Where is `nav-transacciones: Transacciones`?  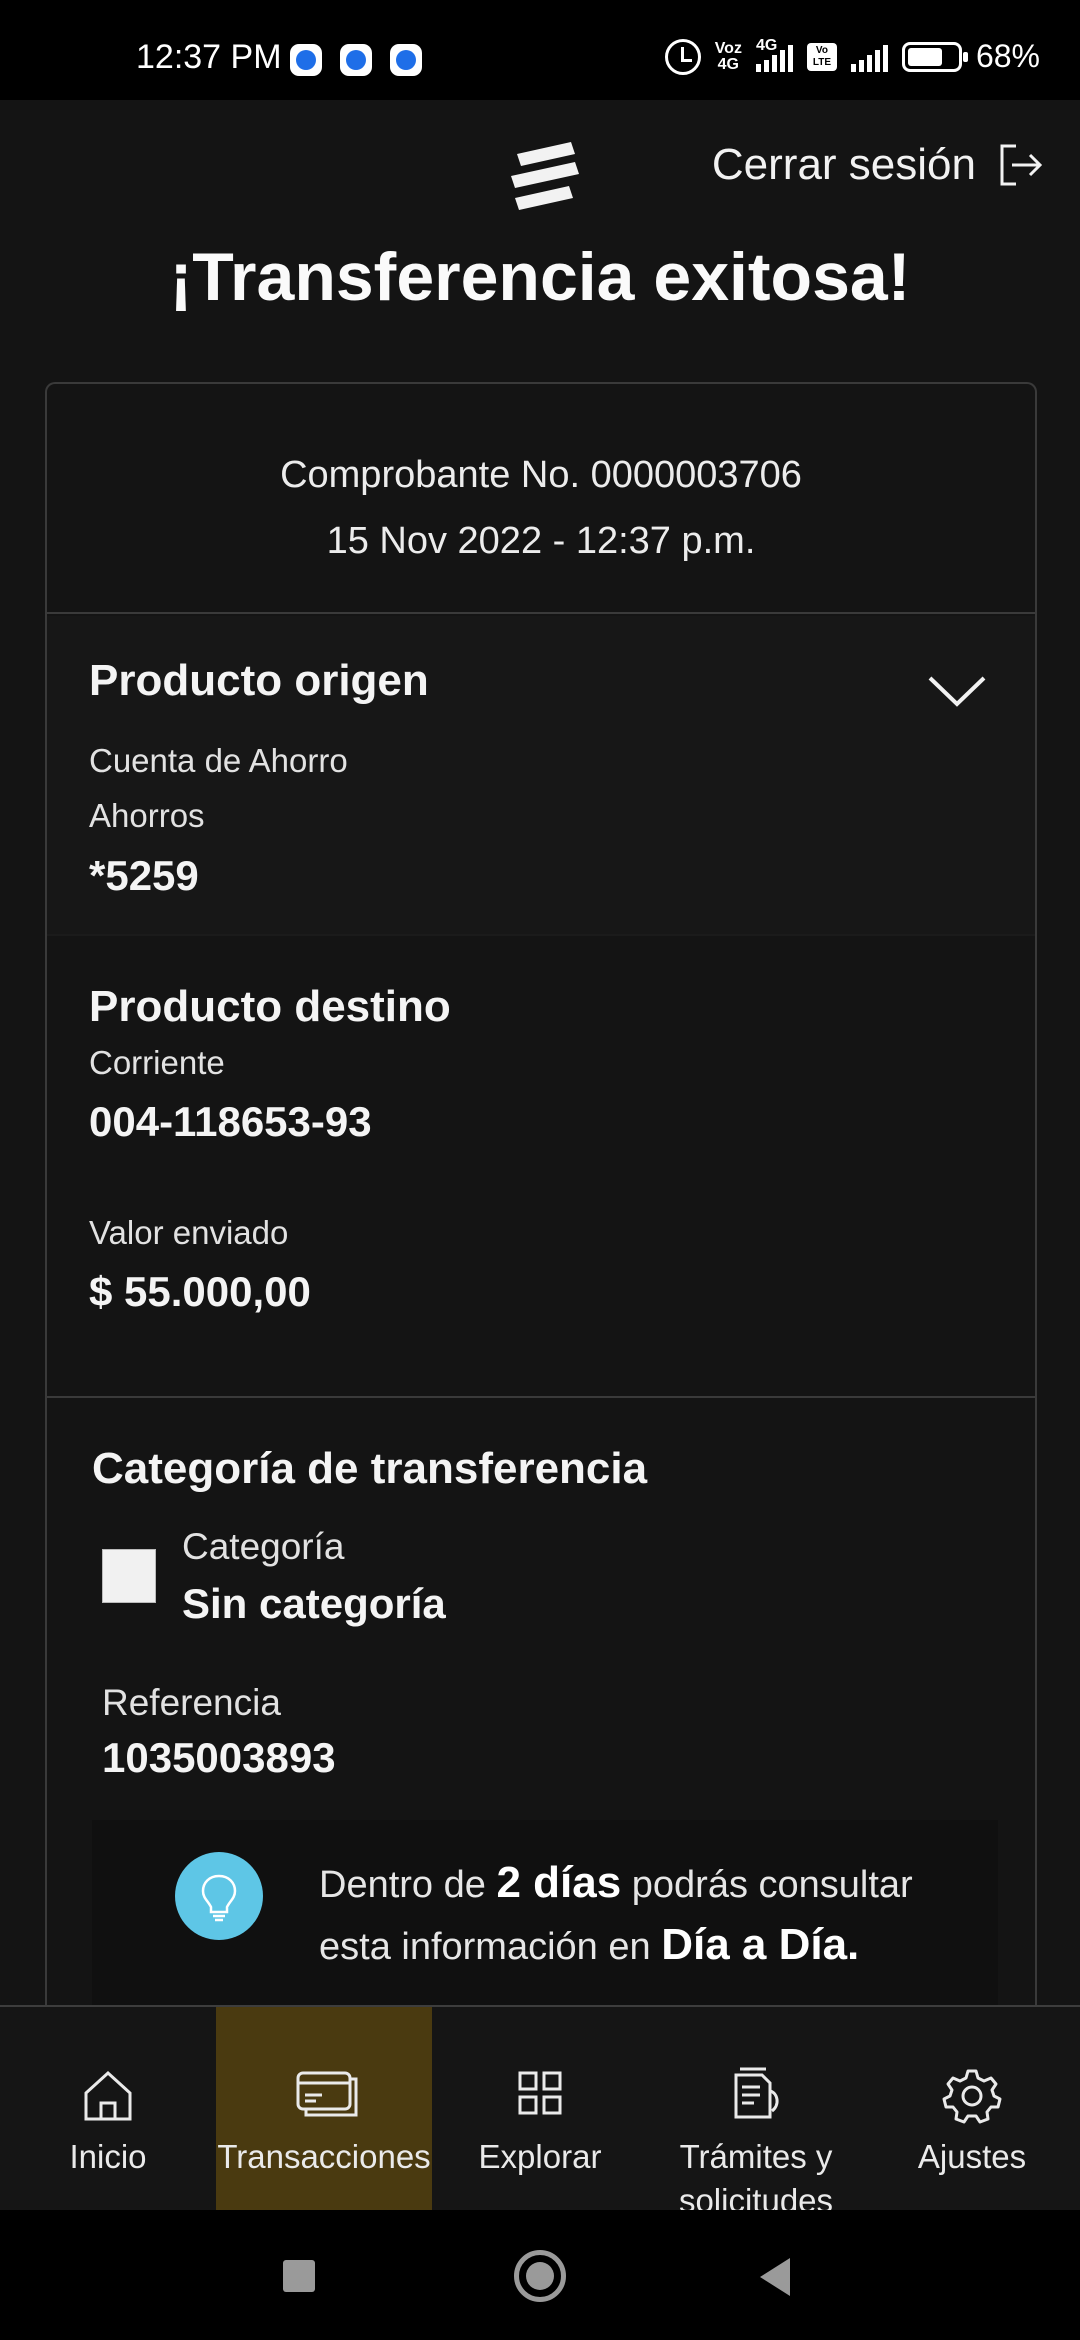
nav-transacciones: Transacciones is located at coordinates (324, 2108).